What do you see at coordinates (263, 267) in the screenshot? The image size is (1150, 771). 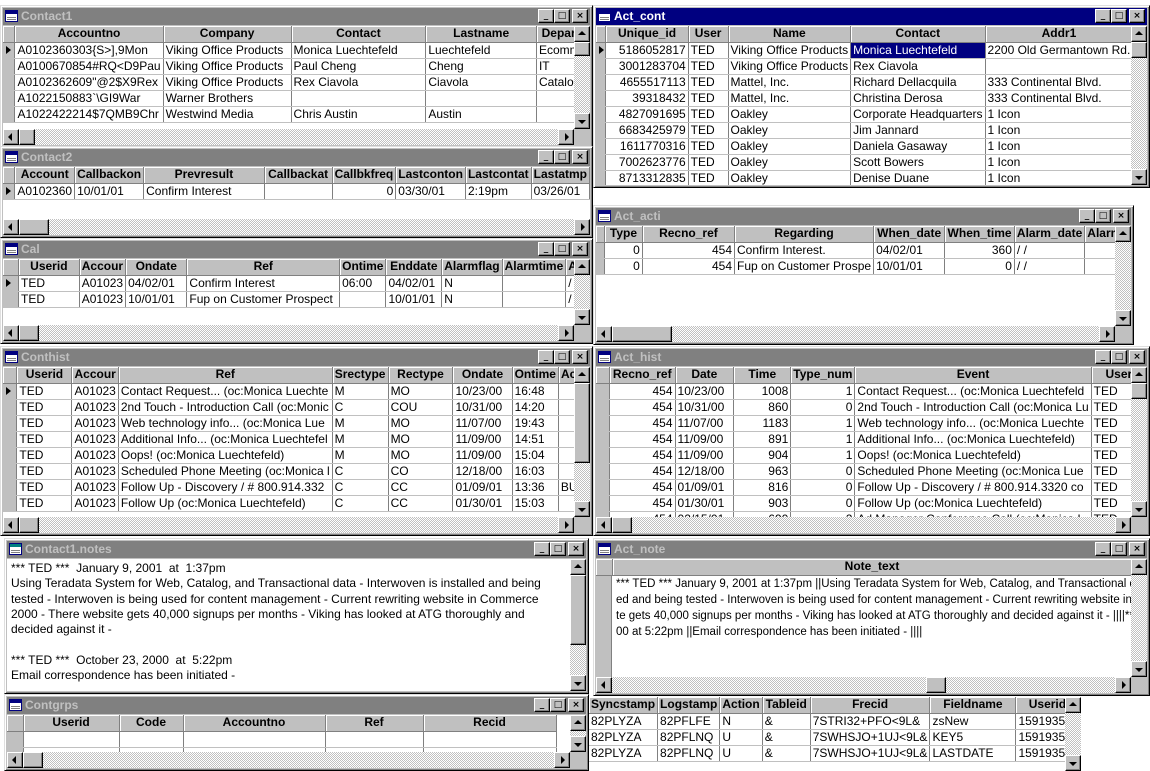 I see `column-header: Ref` at bounding box center [263, 267].